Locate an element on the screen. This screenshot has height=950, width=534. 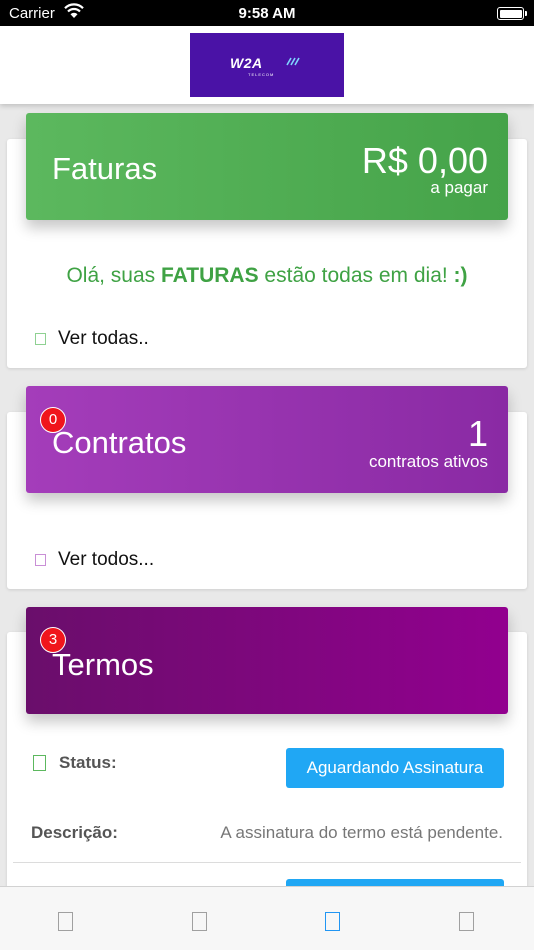
clock: 9:58 AM is located at coordinates (267, 13).